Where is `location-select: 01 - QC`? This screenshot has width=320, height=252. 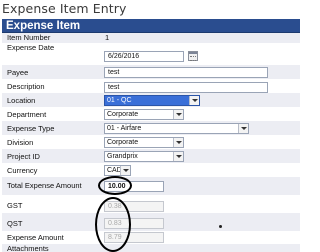
location-select: 01 - QC is located at coordinates (152, 100).